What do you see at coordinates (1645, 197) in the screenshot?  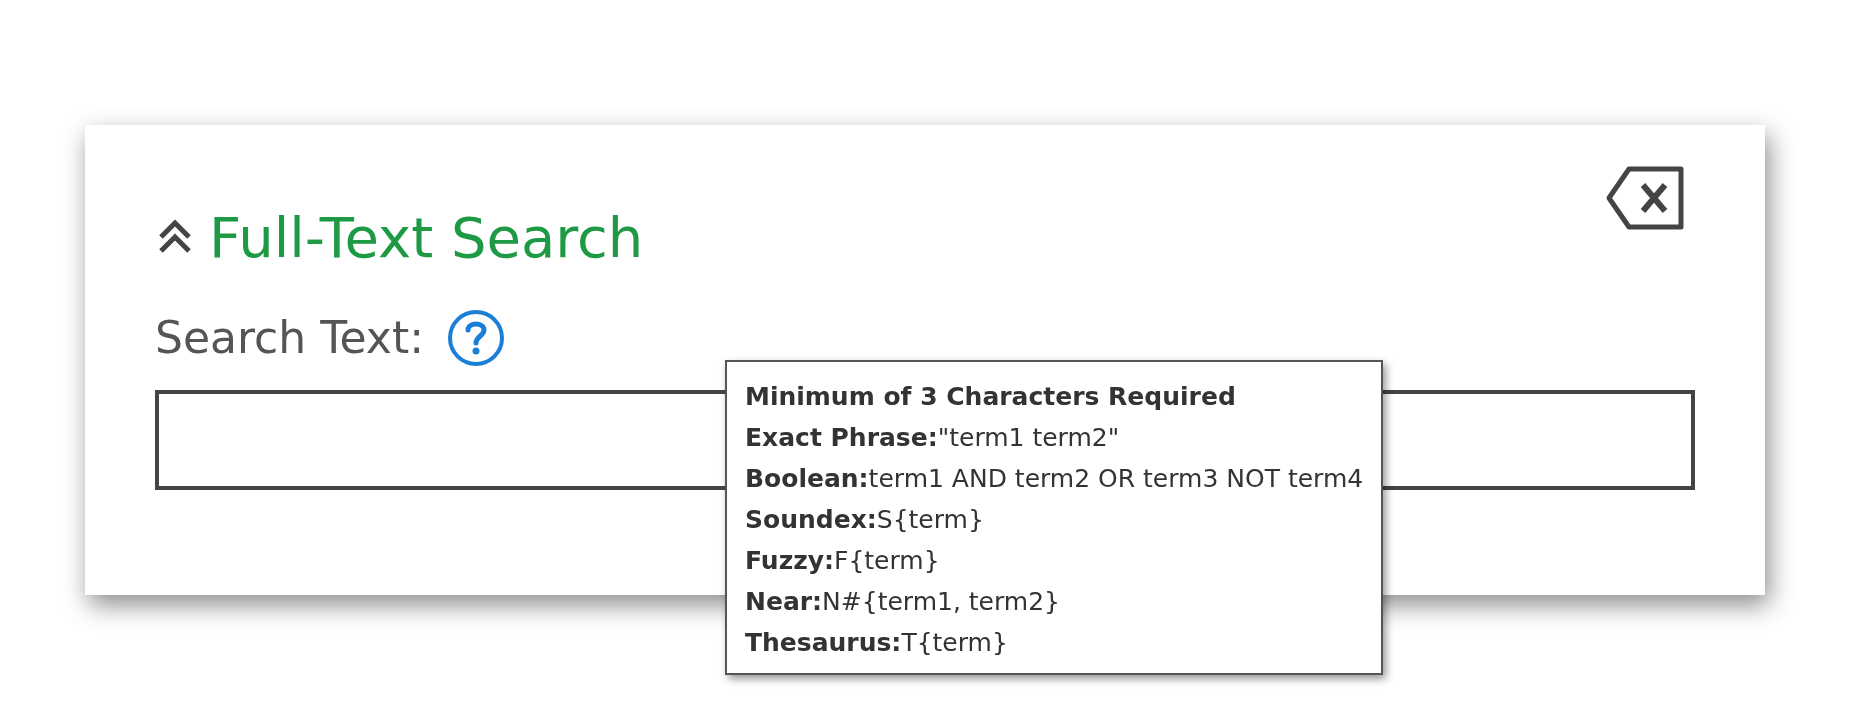 I see `backspace-x-icon` at bounding box center [1645, 197].